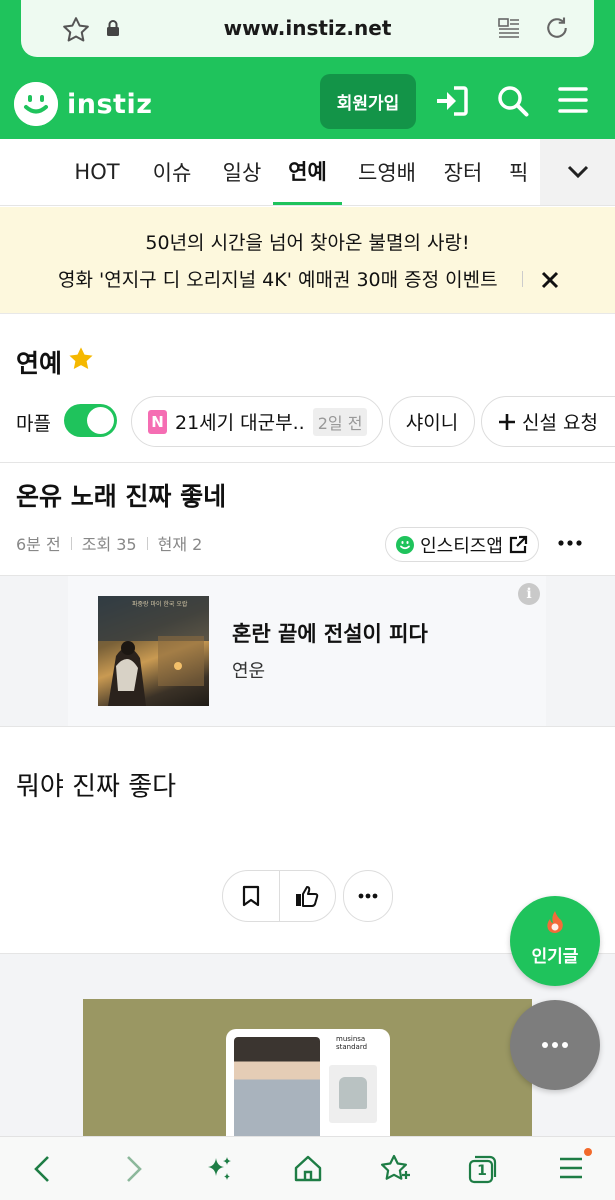  Describe the element at coordinates (353, 1094) in the screenshot. I see `product-photo` at that location.